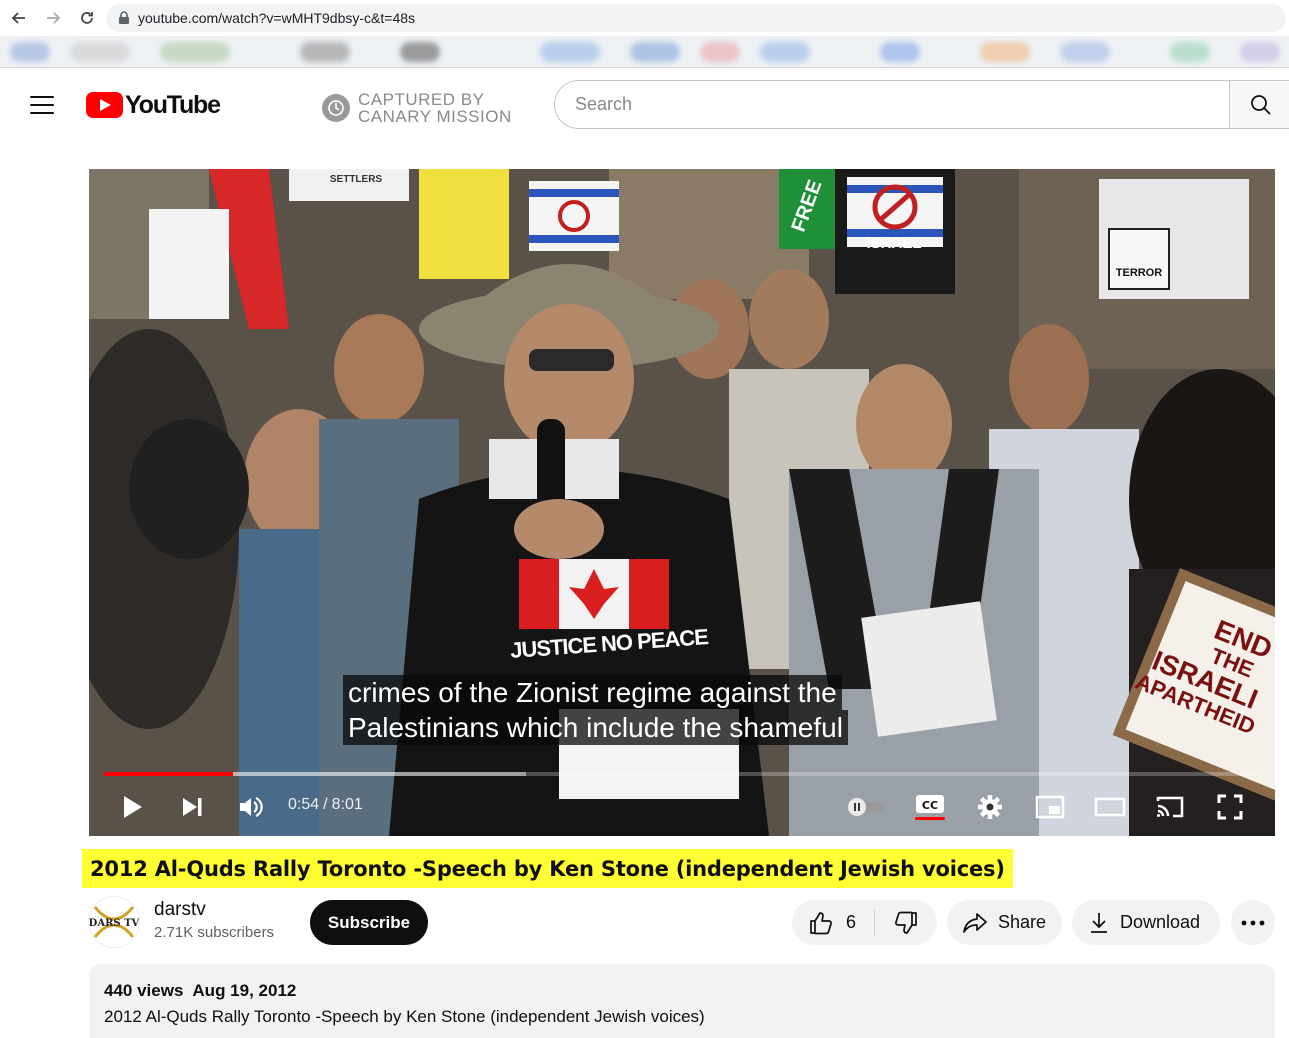  I want to click on like-count: 6, so click(851, 922).